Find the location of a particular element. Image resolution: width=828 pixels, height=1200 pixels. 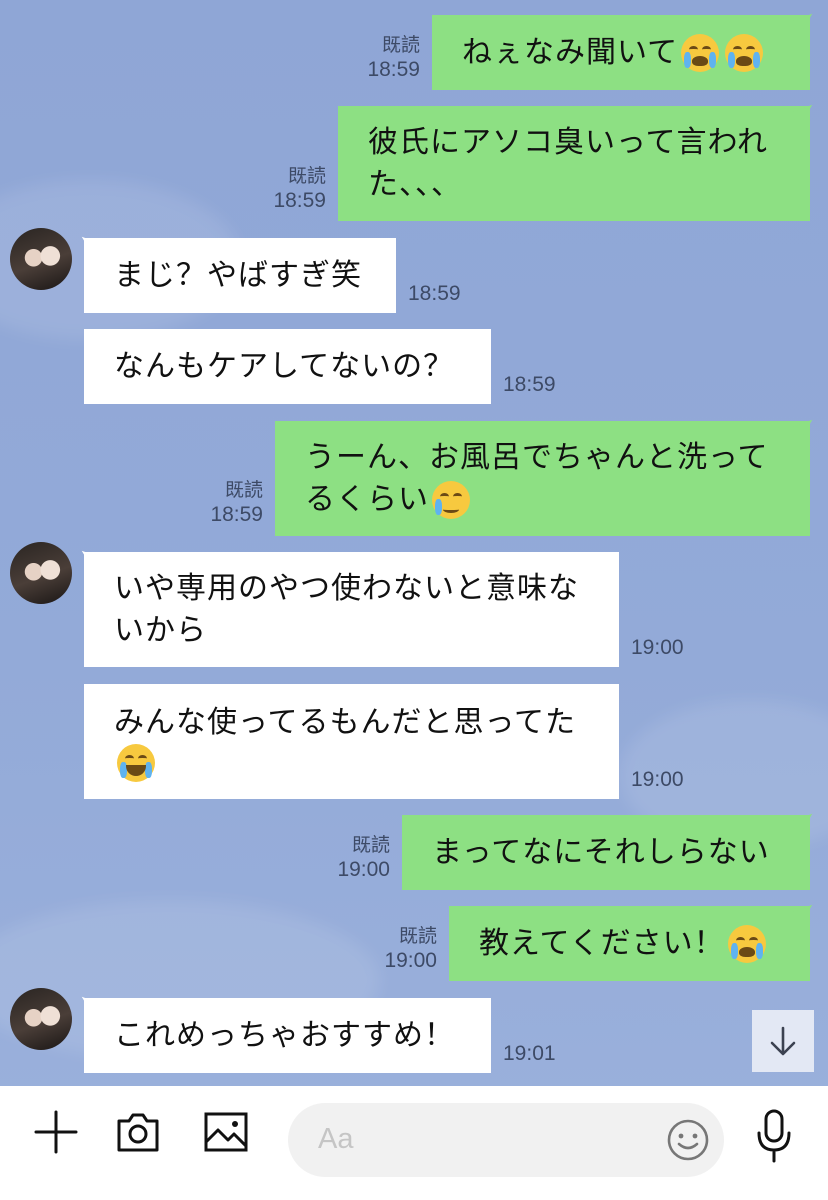

message-input: Aa is located at coordinates (506, 1140).